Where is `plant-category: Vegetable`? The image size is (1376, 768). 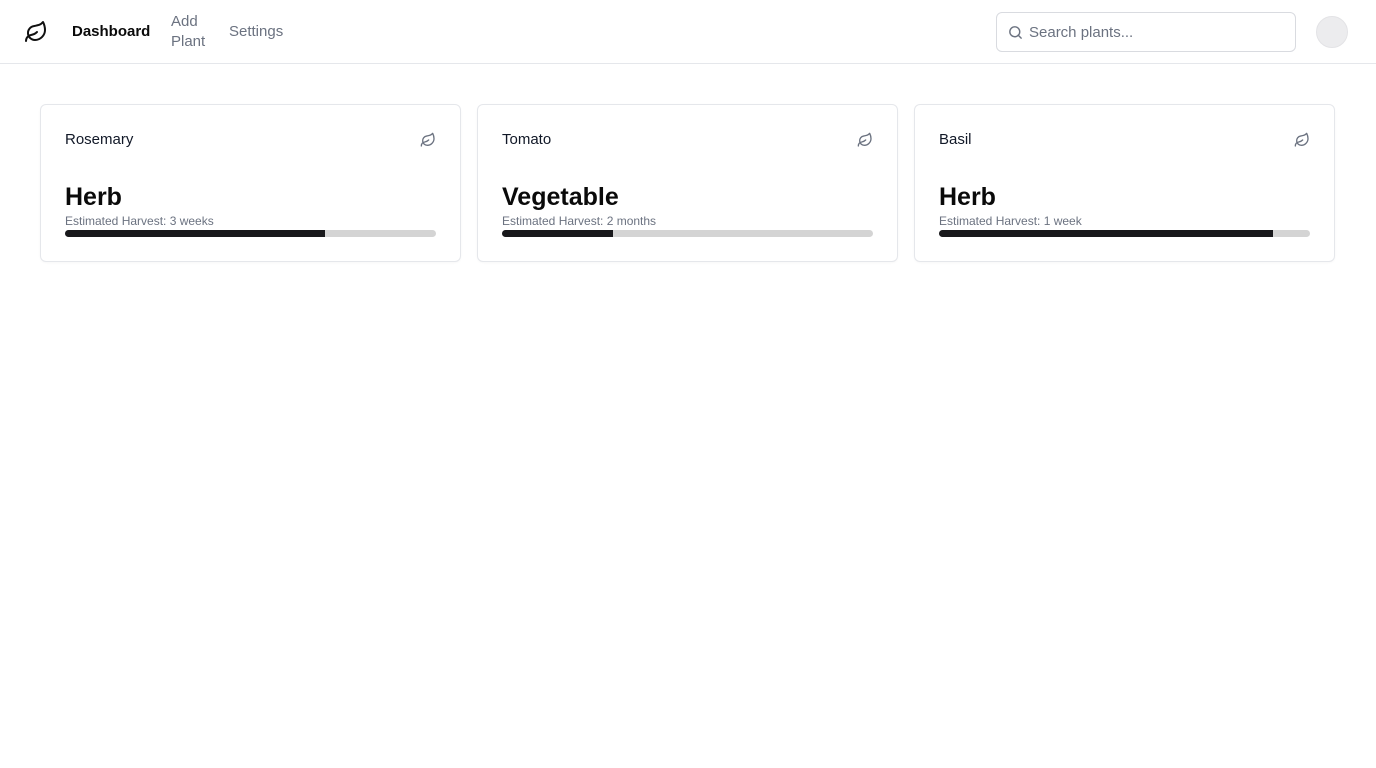 plant-category: Vegetable is located at coordinates (560, 197).